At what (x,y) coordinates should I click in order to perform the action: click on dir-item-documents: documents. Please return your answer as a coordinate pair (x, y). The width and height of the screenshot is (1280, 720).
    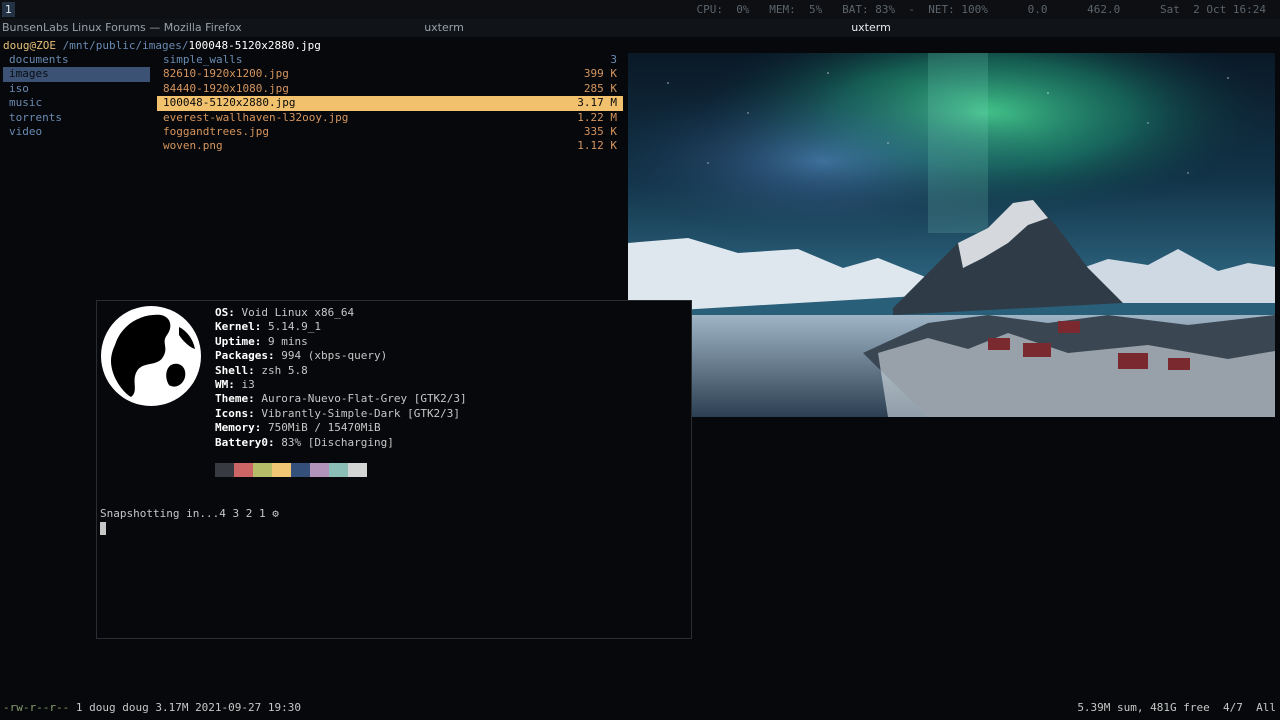
    Looking at the image, I should click on (76, 60).